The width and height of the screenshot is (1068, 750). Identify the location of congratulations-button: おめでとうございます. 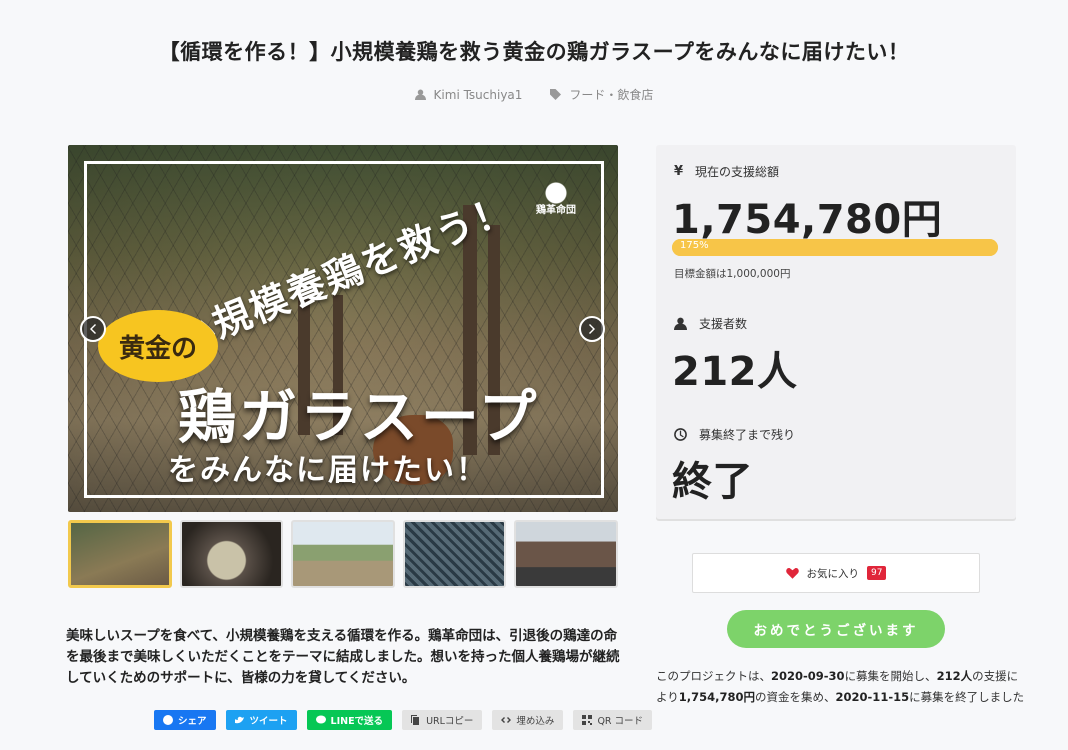
(836, 629).